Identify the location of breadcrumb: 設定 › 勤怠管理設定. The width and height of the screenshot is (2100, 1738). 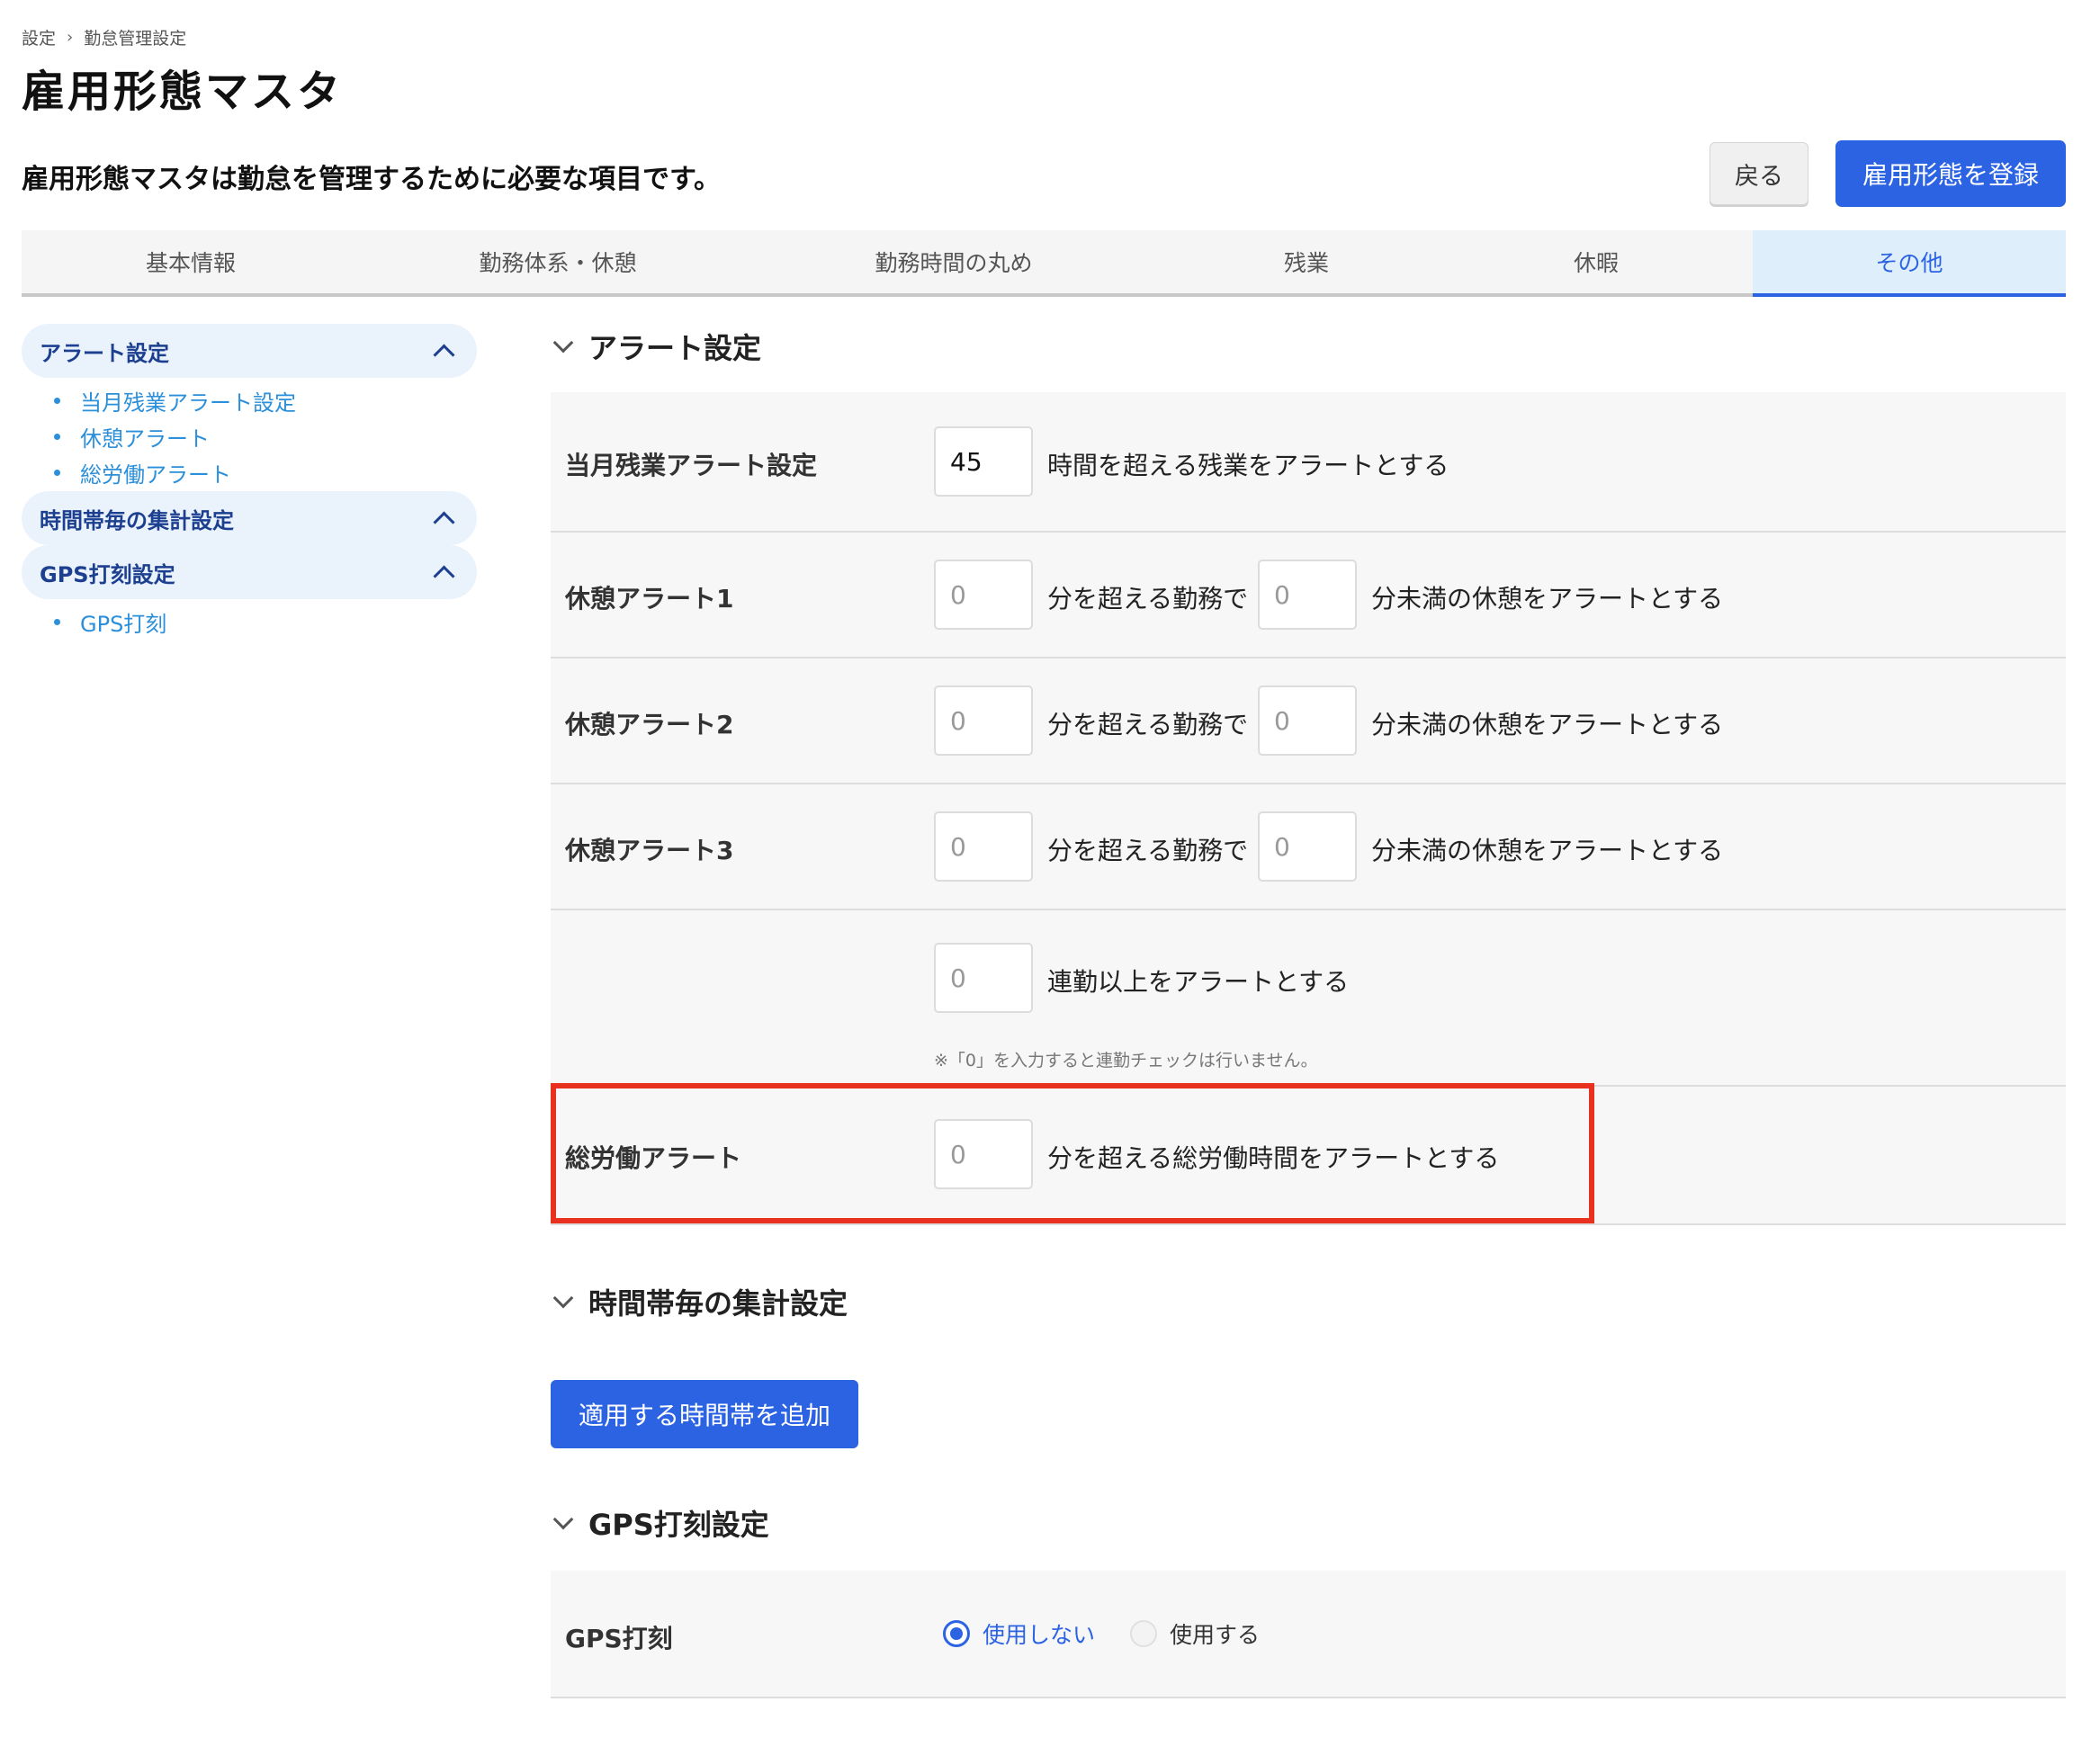
(104, 37).